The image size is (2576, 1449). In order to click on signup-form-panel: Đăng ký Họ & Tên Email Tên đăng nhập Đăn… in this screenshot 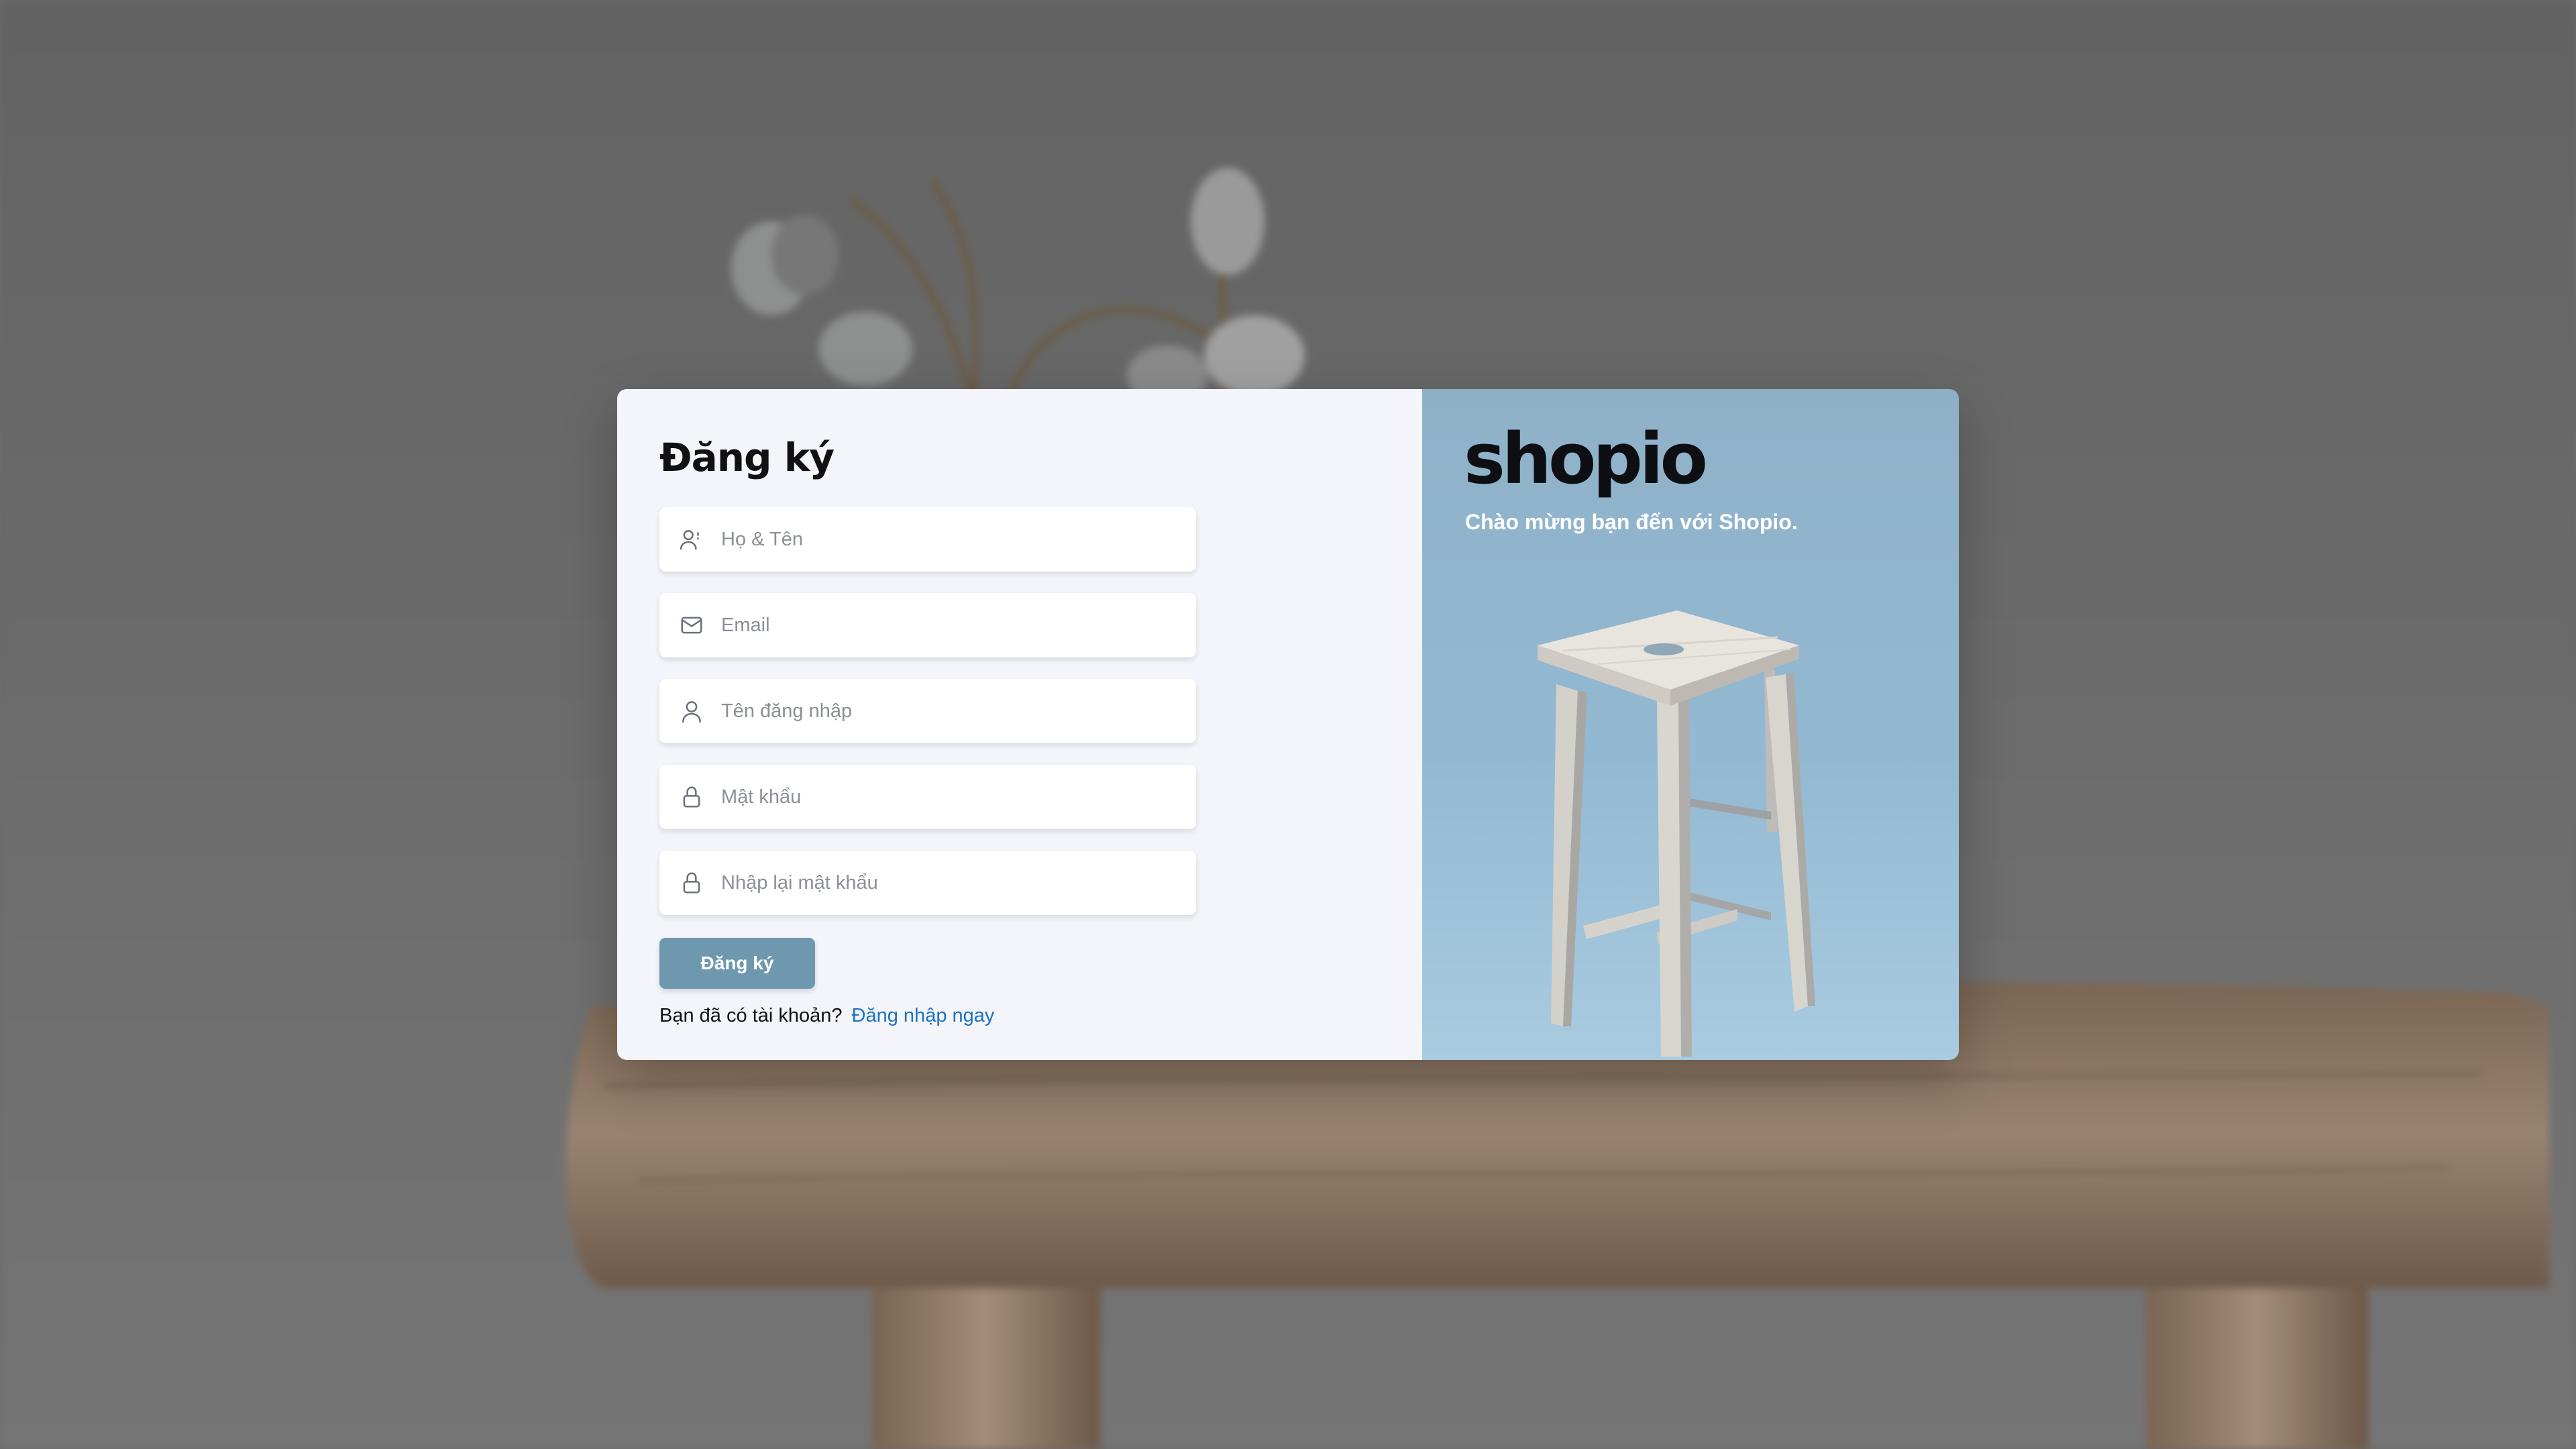, I will do `click(1019, 724)`.